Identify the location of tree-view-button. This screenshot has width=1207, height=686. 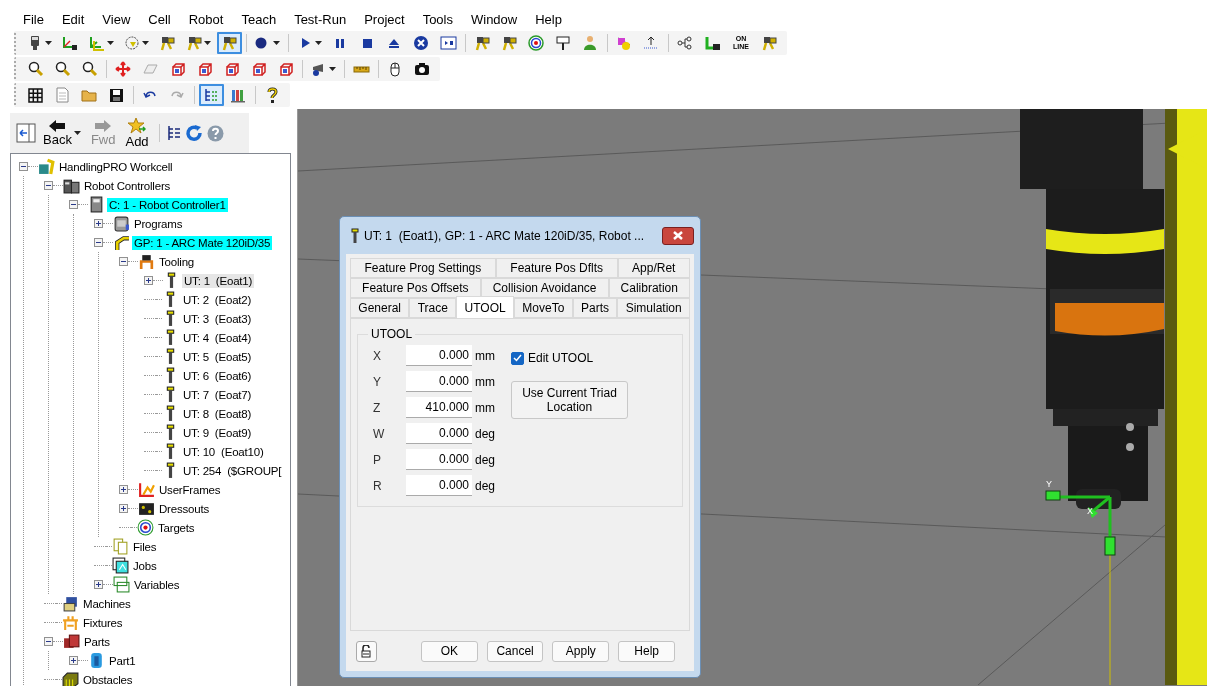
(211, 95).